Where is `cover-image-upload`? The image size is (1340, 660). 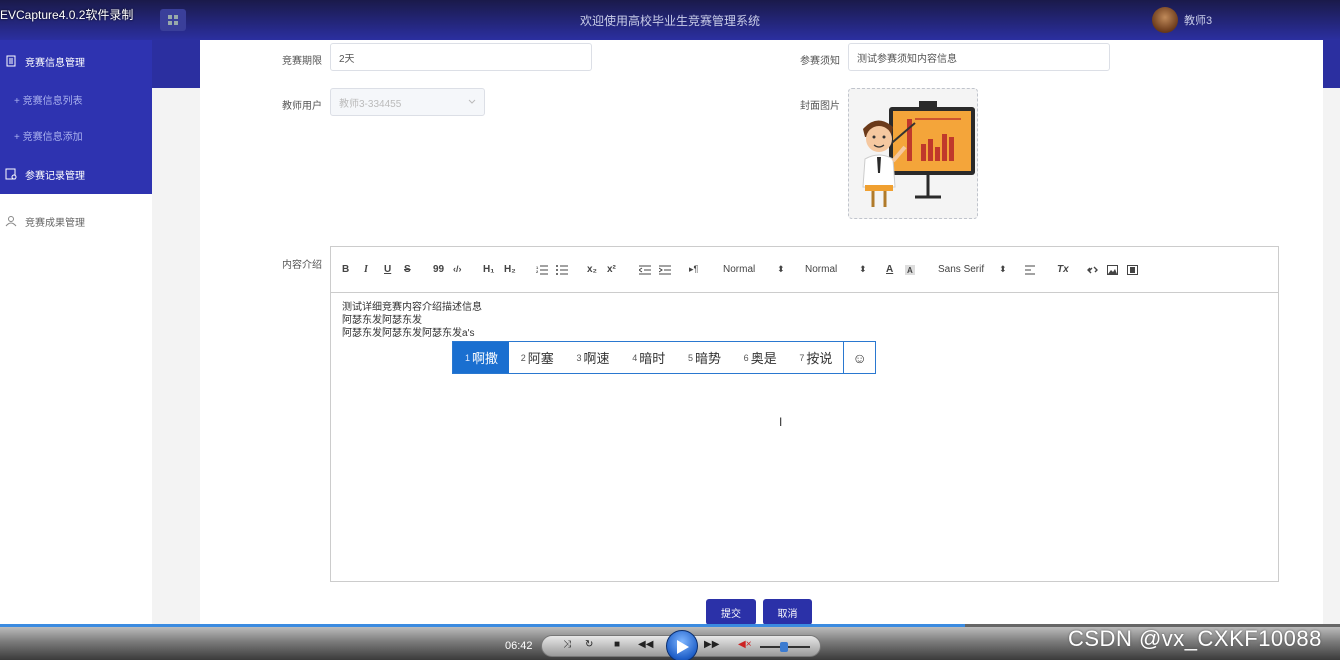
cover-image-upload is located at coordinates (913, 153).